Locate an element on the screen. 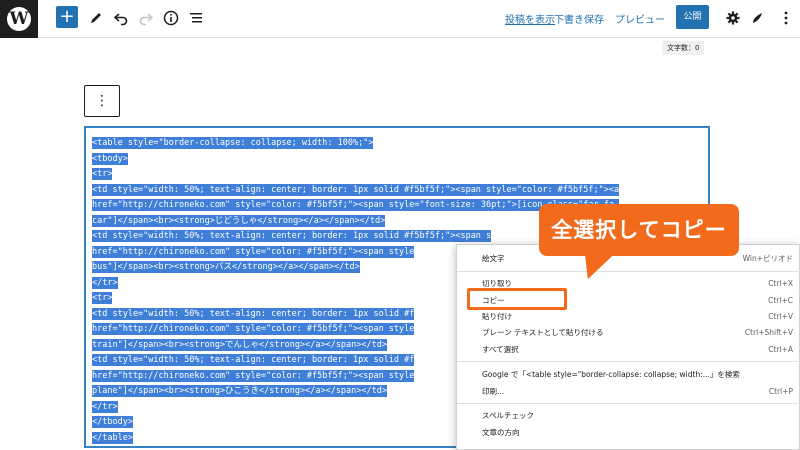  menu-item-select-all: すべて選択 Ctrl+A is located at coordinates (628, 349).